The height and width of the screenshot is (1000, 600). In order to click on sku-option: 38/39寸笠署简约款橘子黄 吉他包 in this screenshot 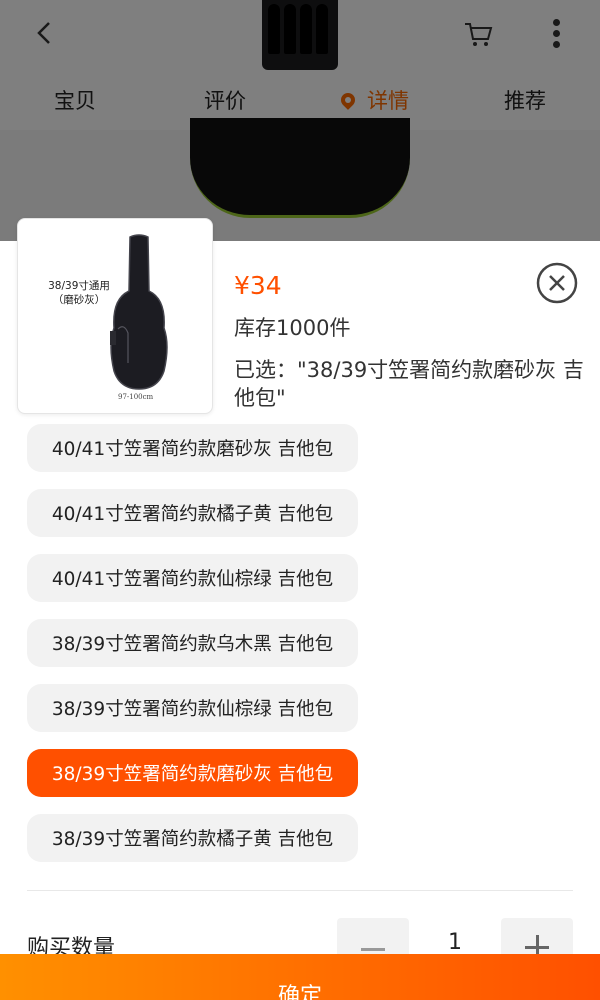, I will do `click(192, 838)`.